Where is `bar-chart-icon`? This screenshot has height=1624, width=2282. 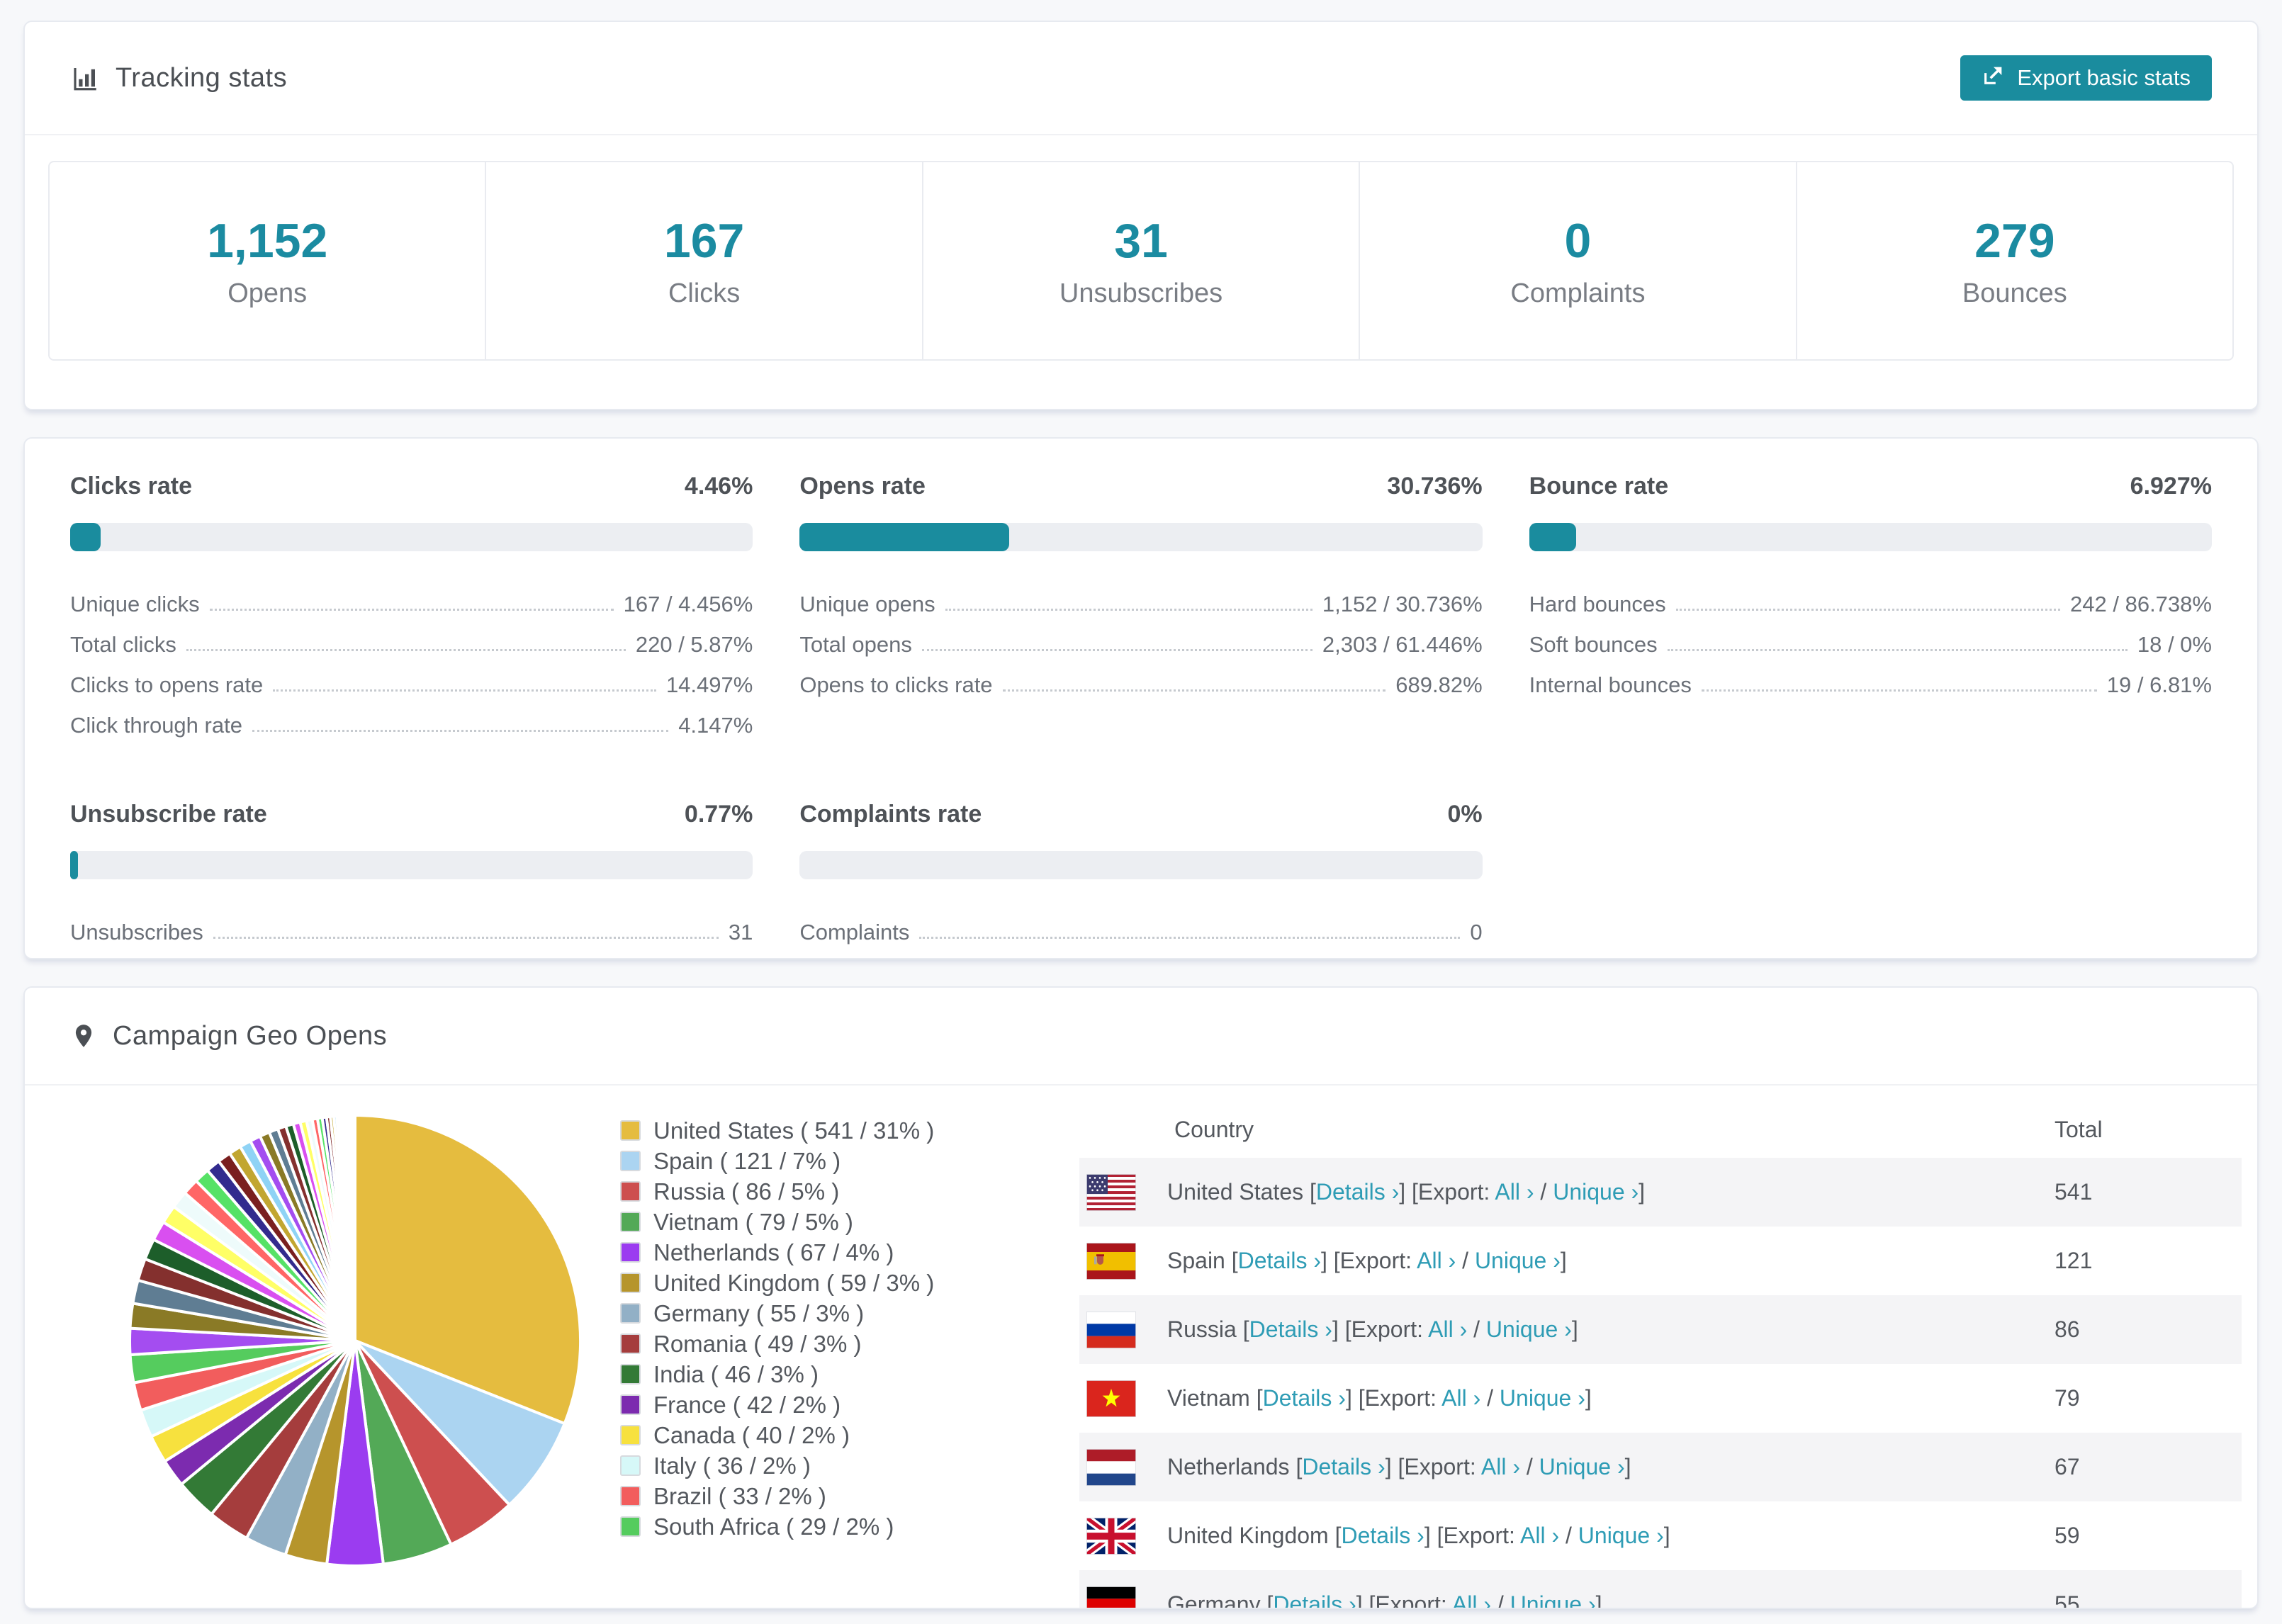 bar-chart-icon is located at coordinates (85, 78).